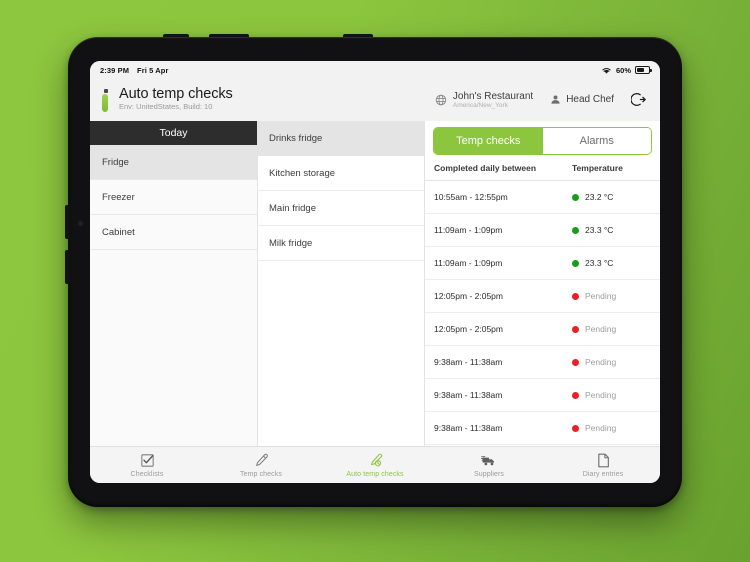  Describe the element at coordinates (599, 230) in the screenshot. I see `status-badge: 23.3 °C` at that location.